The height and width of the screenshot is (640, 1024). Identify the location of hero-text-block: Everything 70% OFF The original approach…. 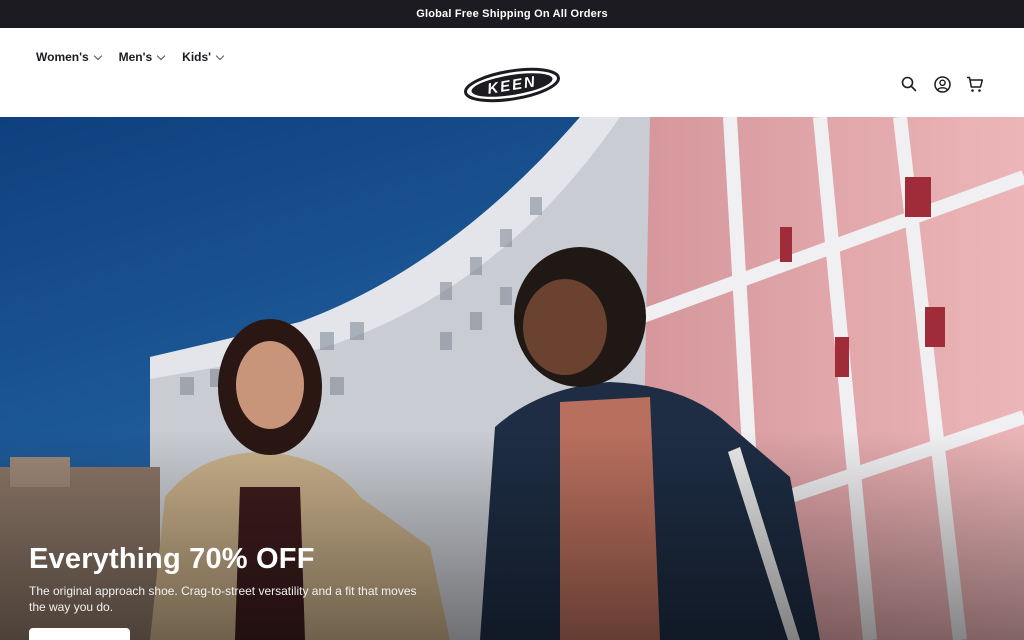
(229, 578).